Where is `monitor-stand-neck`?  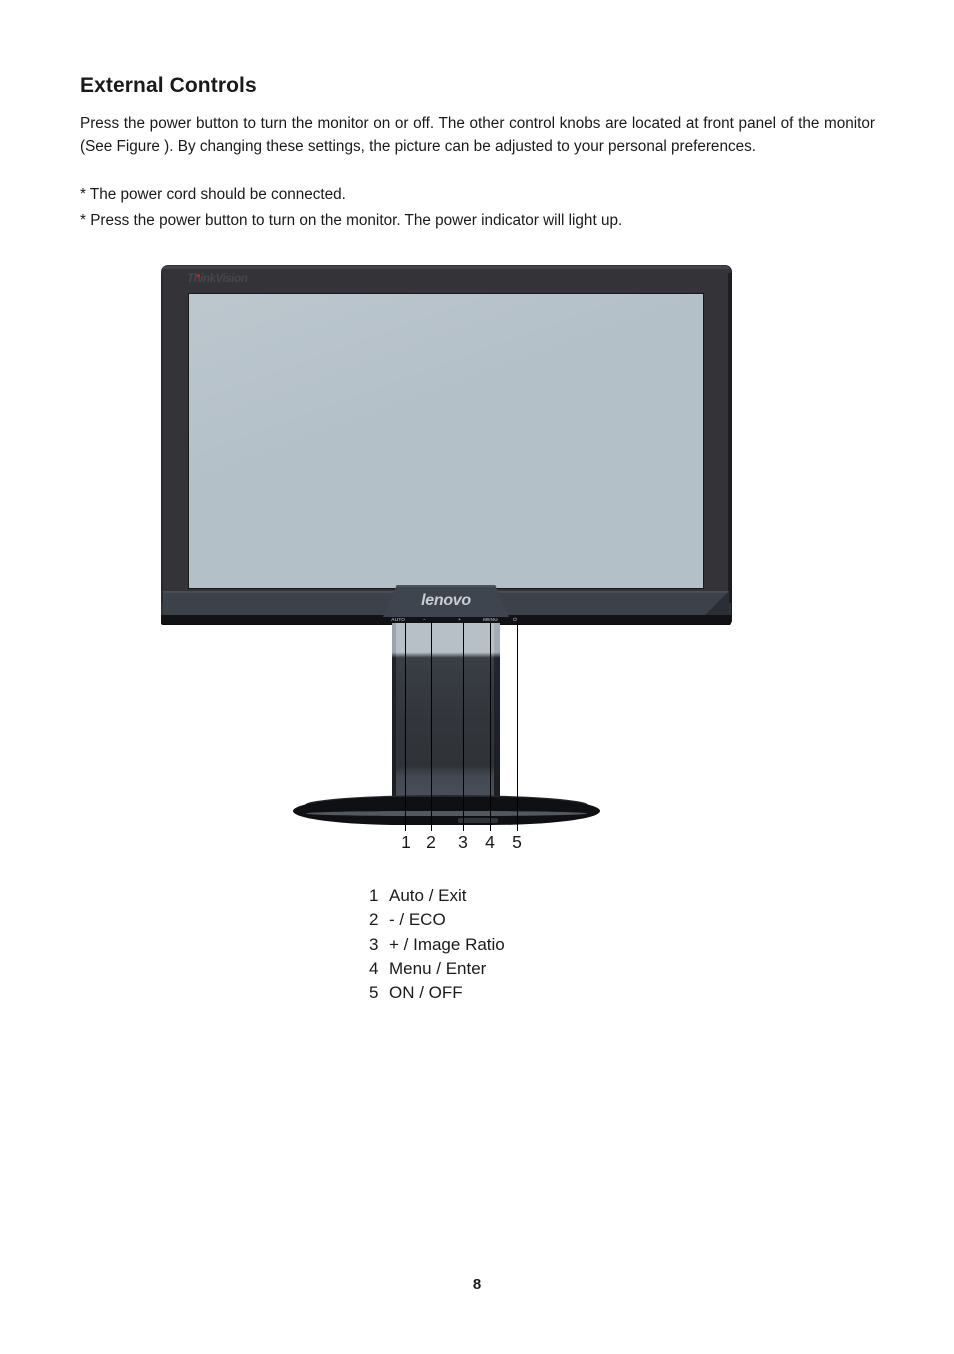
monitor-stand-neck is located at coordinates (446, 714).